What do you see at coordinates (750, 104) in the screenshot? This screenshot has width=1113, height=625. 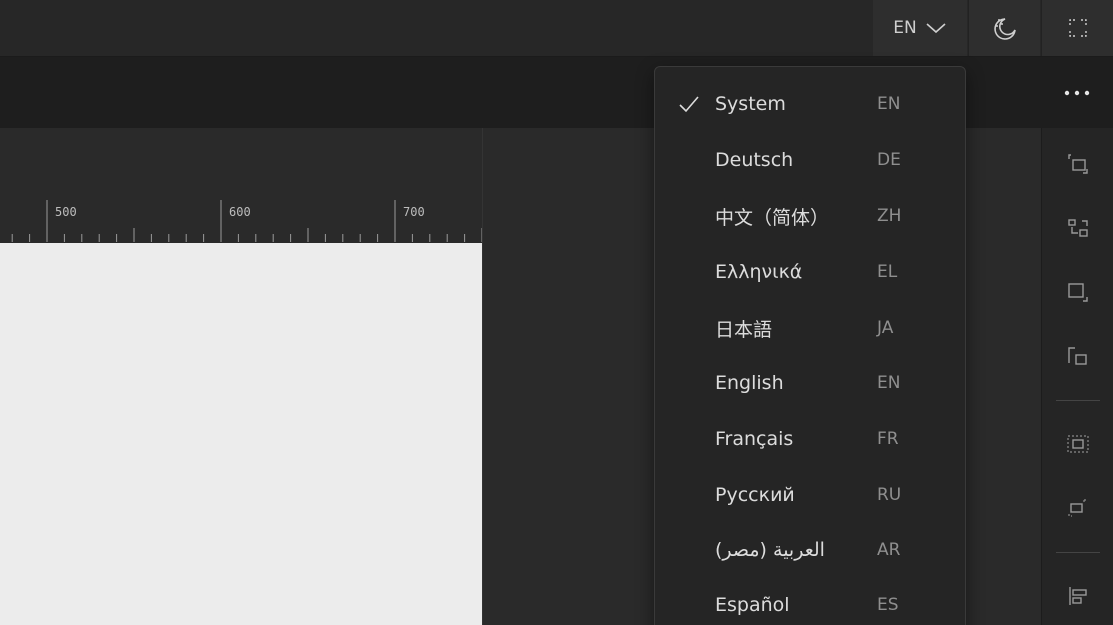 I see `language-option-label: System` at bounding box center [750, 104].